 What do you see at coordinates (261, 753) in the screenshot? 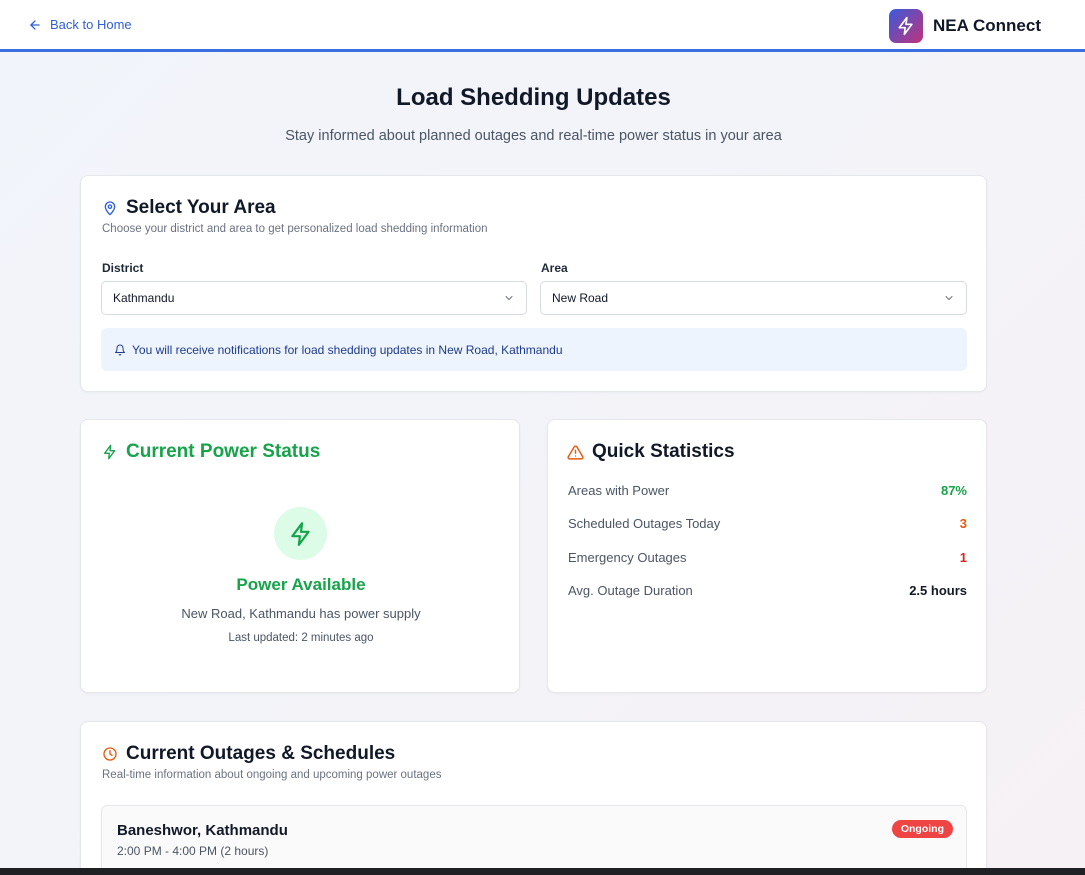
I see `outages-title: Current Outages & Schedules` at bounding box center [261, 753].